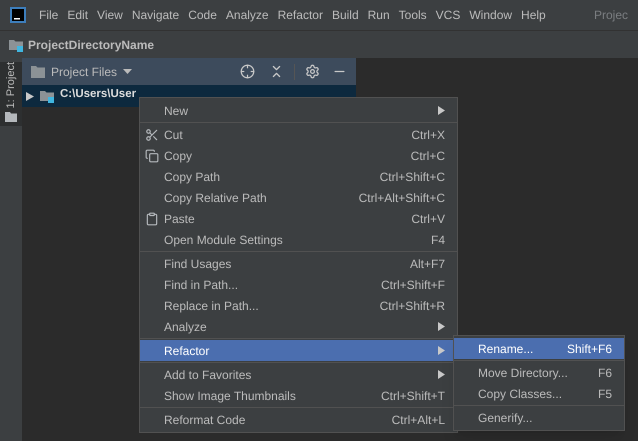 This screenshot has height=441, width=638. What do you see at coordinates (298, 134) in the screenshot?
I see `menu-item: Cut Ctrl+X` at bounding box center [298, 134].